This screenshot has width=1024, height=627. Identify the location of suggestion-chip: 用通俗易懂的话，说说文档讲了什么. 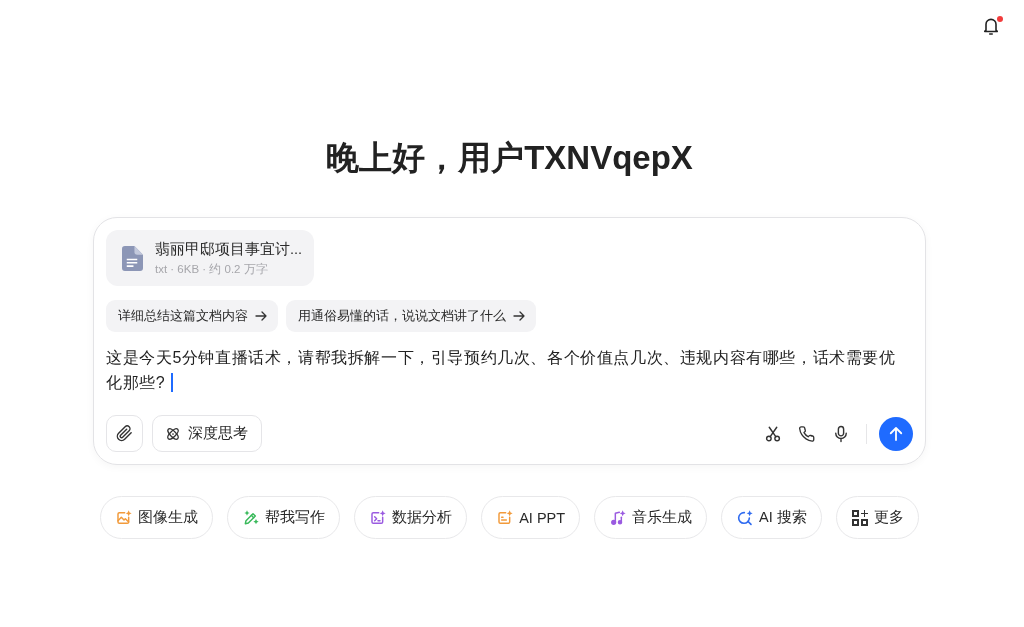
(411, 316).